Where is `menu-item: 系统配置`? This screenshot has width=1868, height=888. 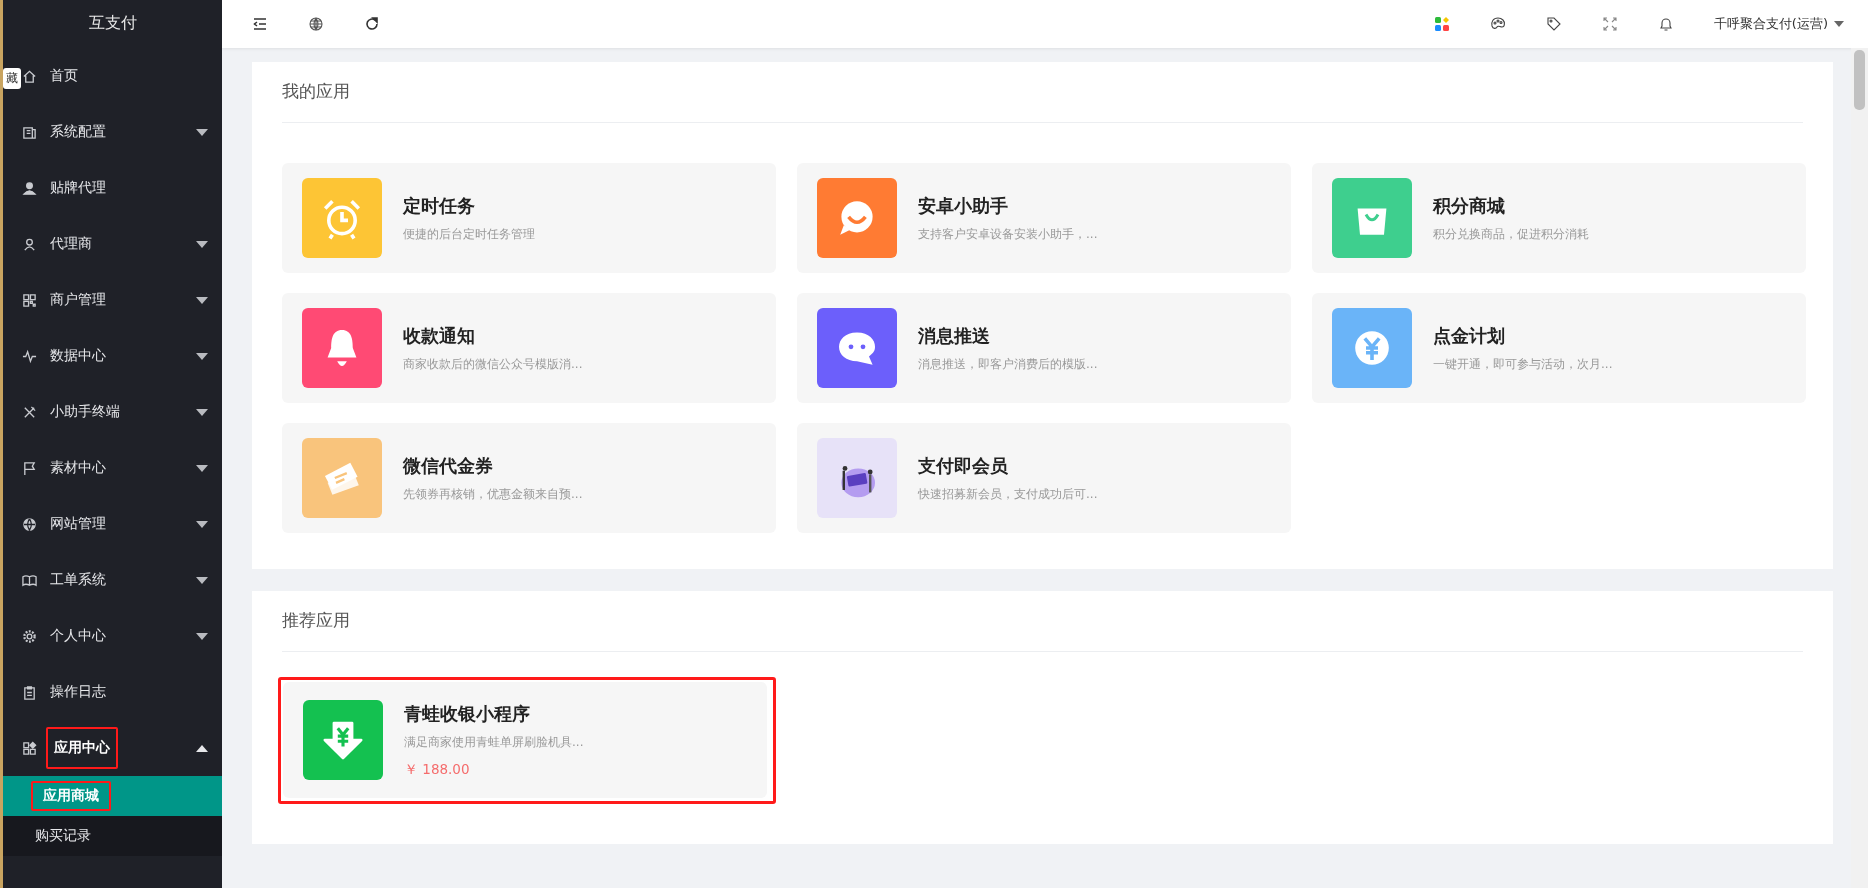 menu-item: 系统配置 is located at coordinates (78, 132).